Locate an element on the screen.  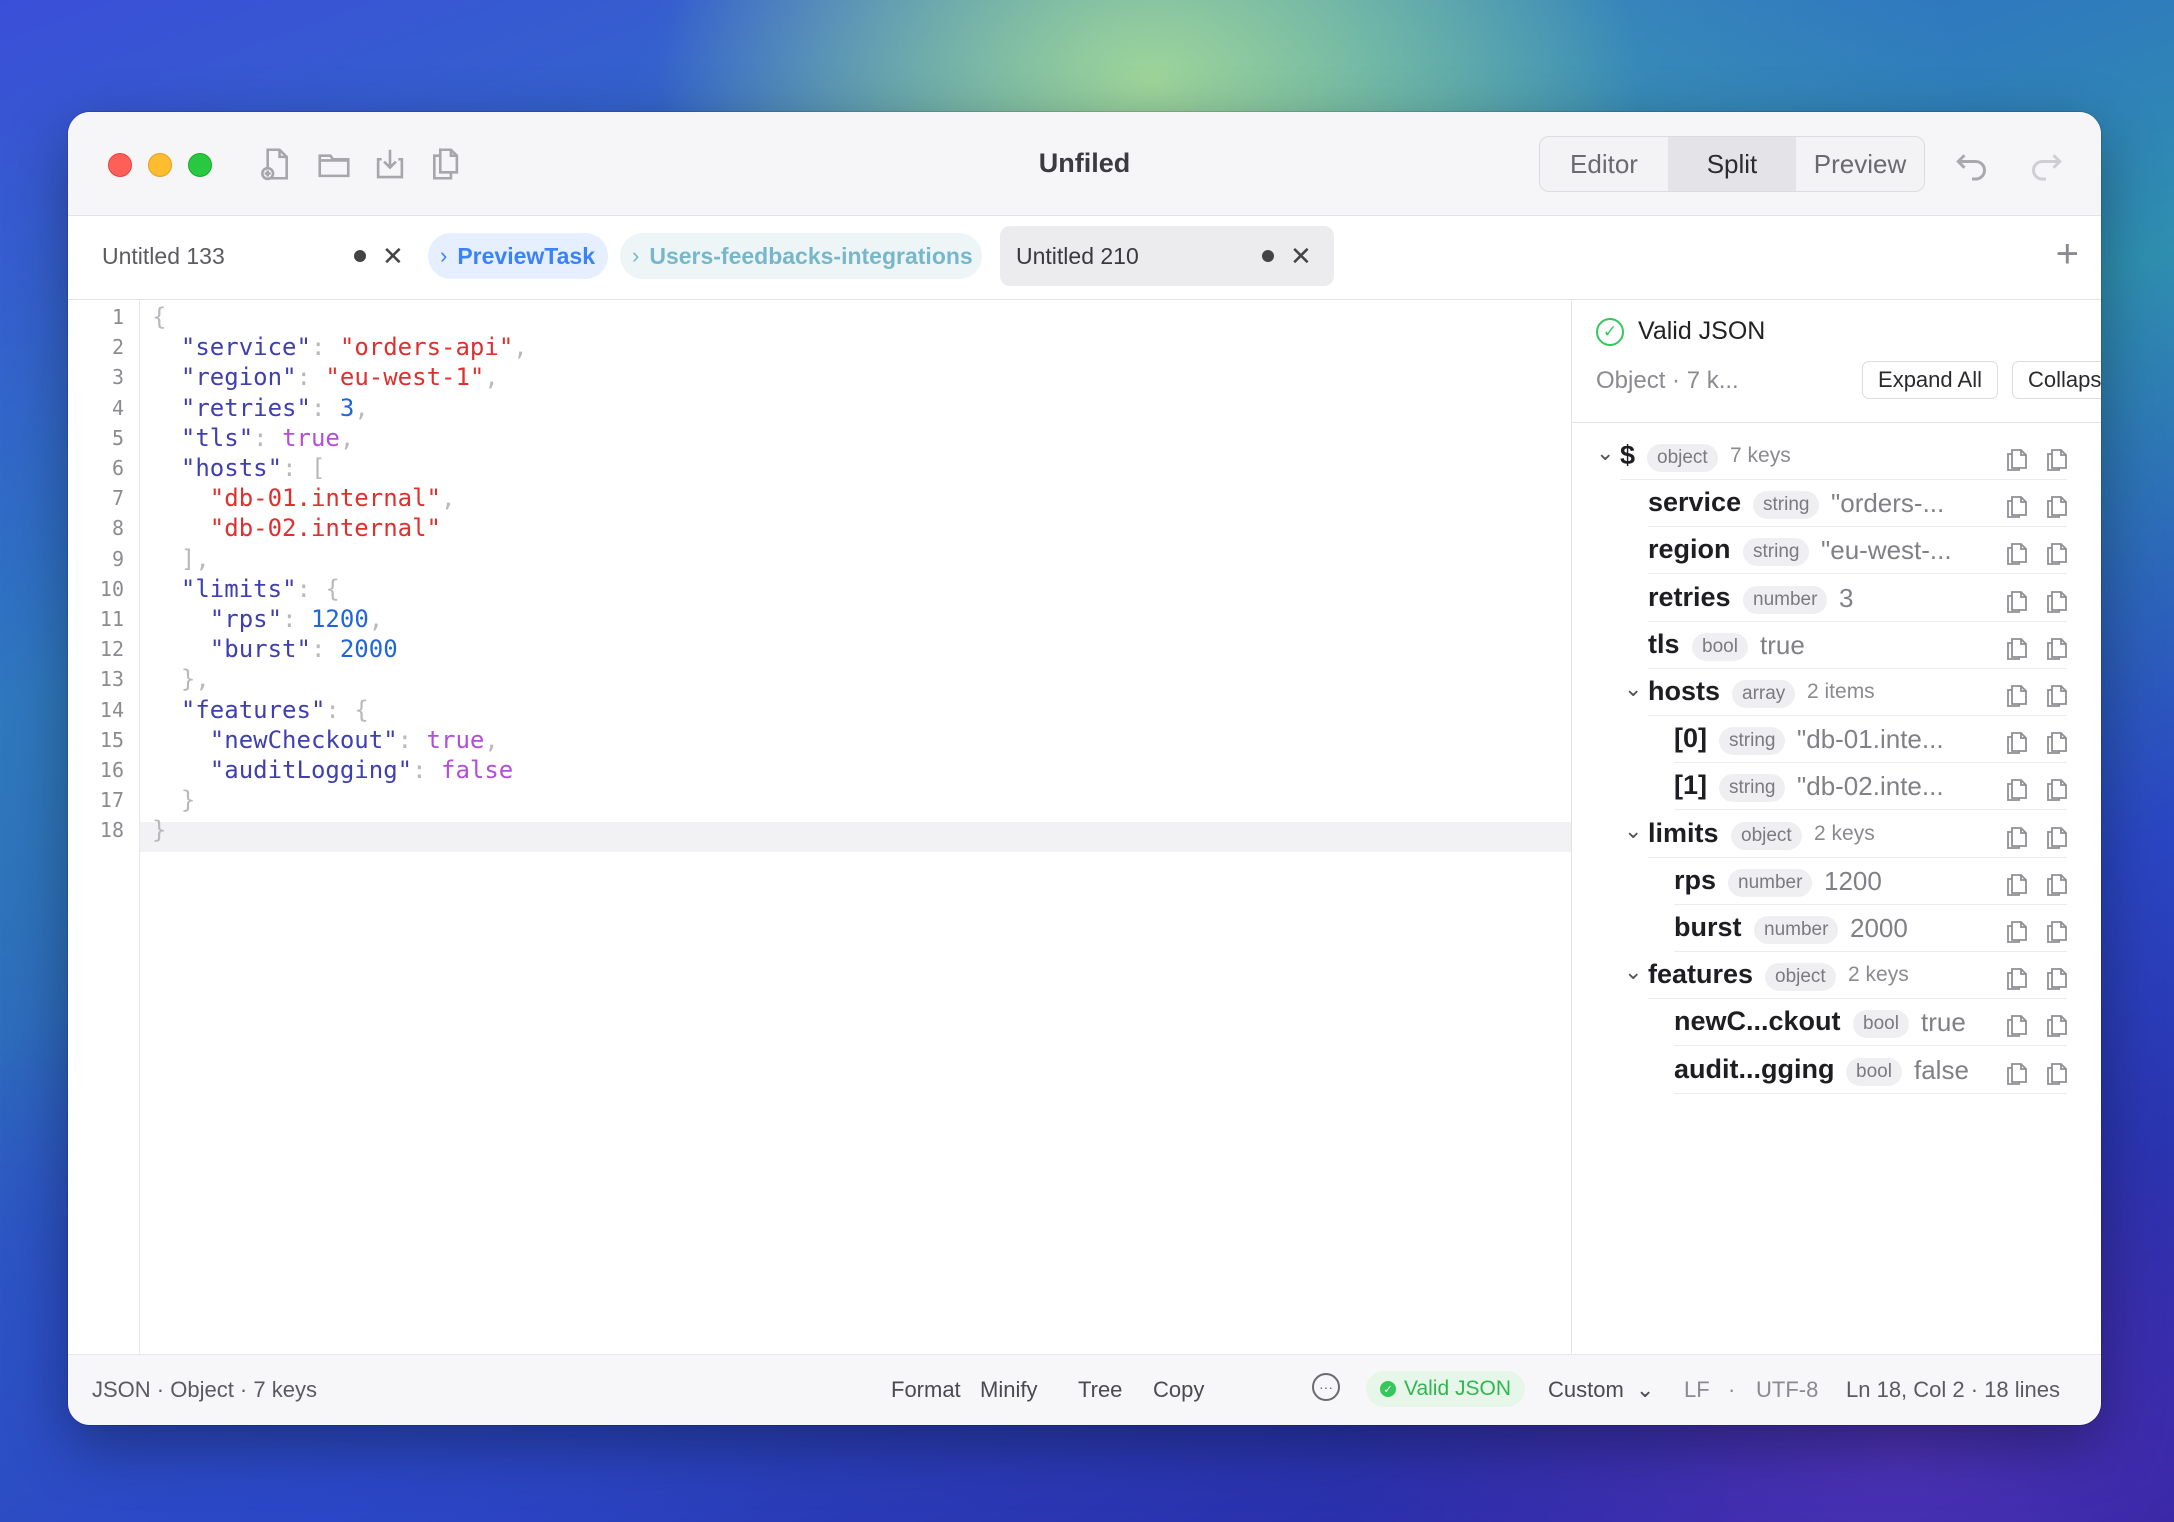
tree-row: ⌄ $ object 7 keys is located at coordinates (1836, 456).